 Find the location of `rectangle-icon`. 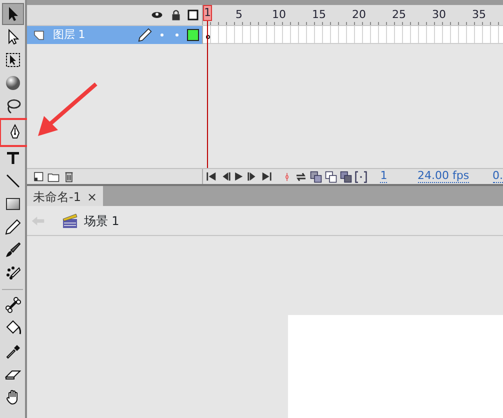

rectangle-icon is located at coordinates (13, 204).